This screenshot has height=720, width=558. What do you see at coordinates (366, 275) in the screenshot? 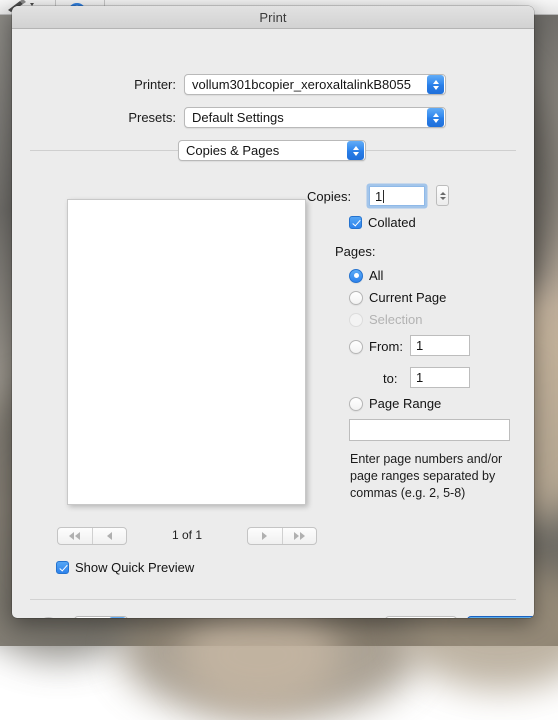
I see `pages-option-all: All` at bounding box center [366, 275].